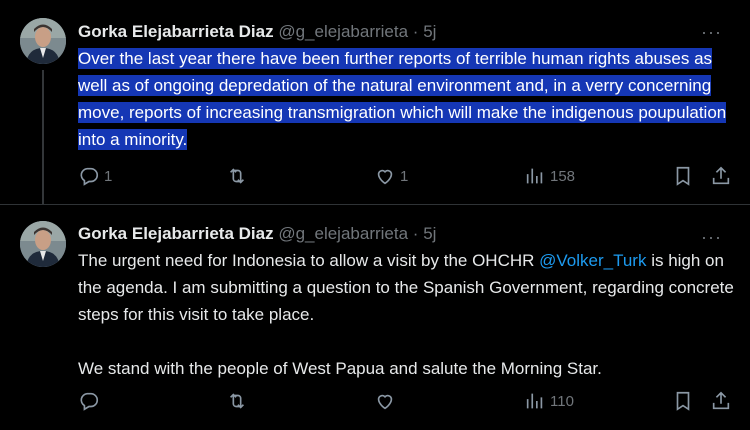 The height and width of the screenshot is (430, 750). What do you see at coordinates (592, 260) in the screenshot?
I see `mention-link: @Volker_Turk` at bounding box center [592, 260].